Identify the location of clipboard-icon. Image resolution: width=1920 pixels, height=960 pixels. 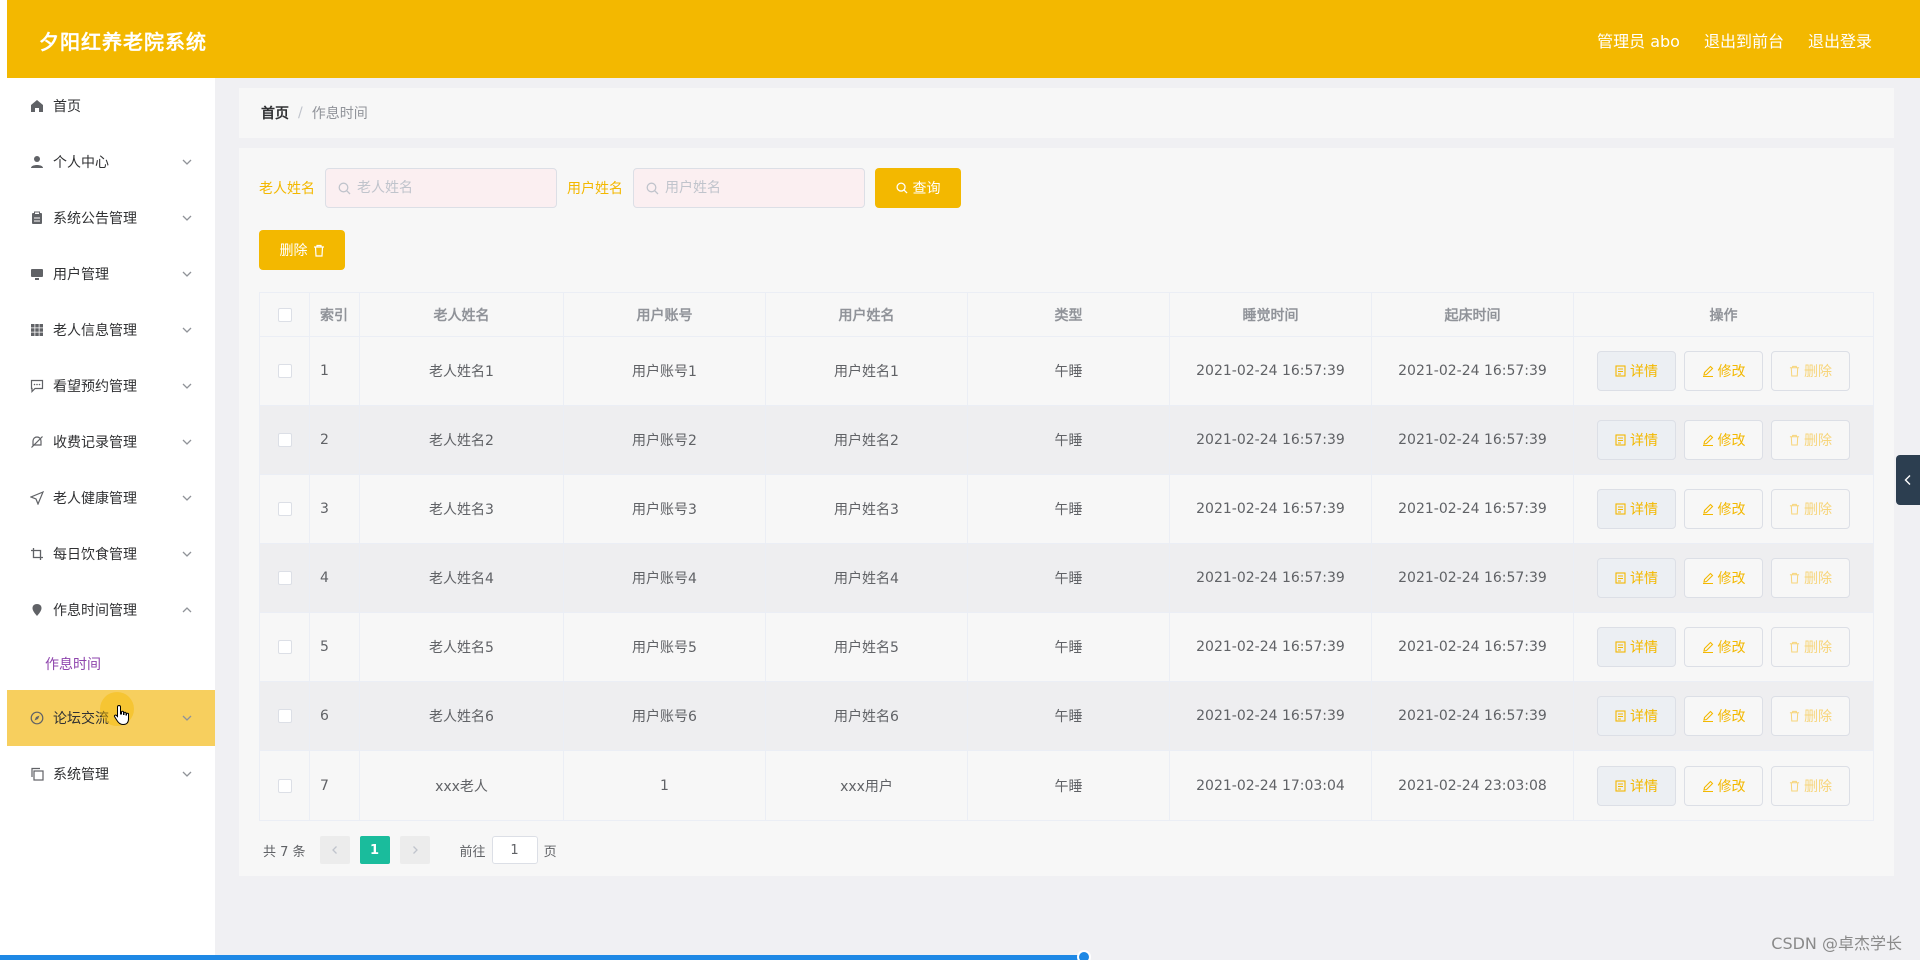
(37, 218).